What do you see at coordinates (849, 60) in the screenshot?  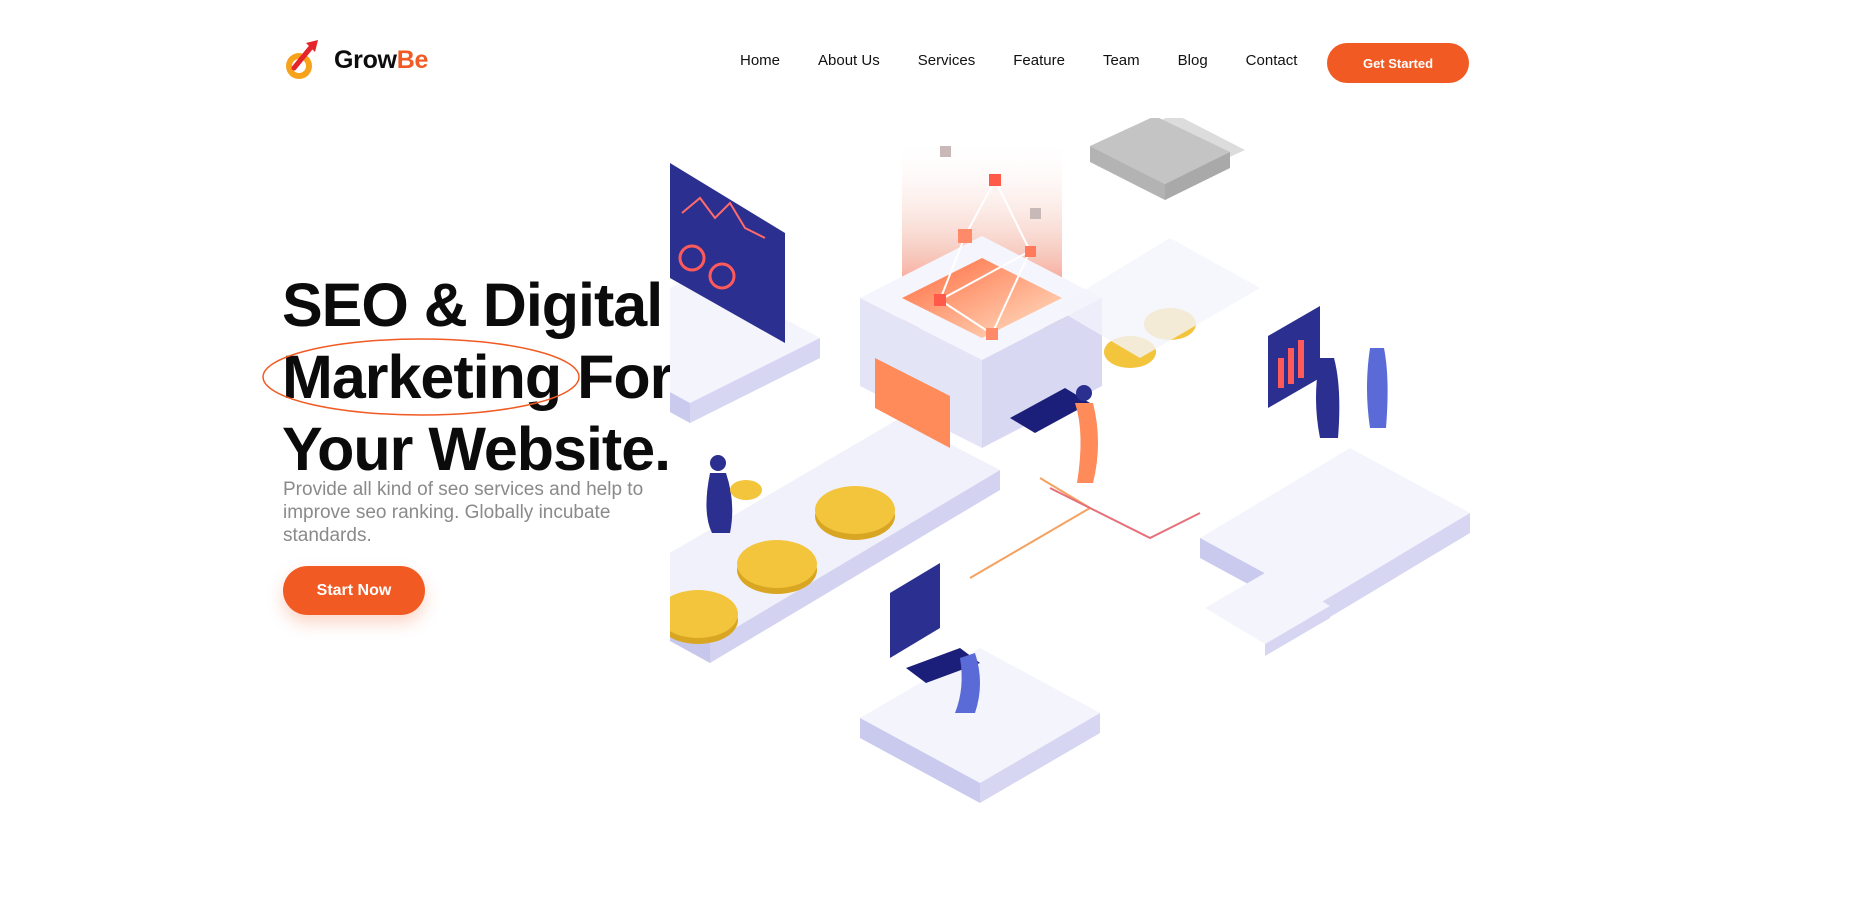 I see `nav-item-about: About Us` at bounding box center [849, 60].